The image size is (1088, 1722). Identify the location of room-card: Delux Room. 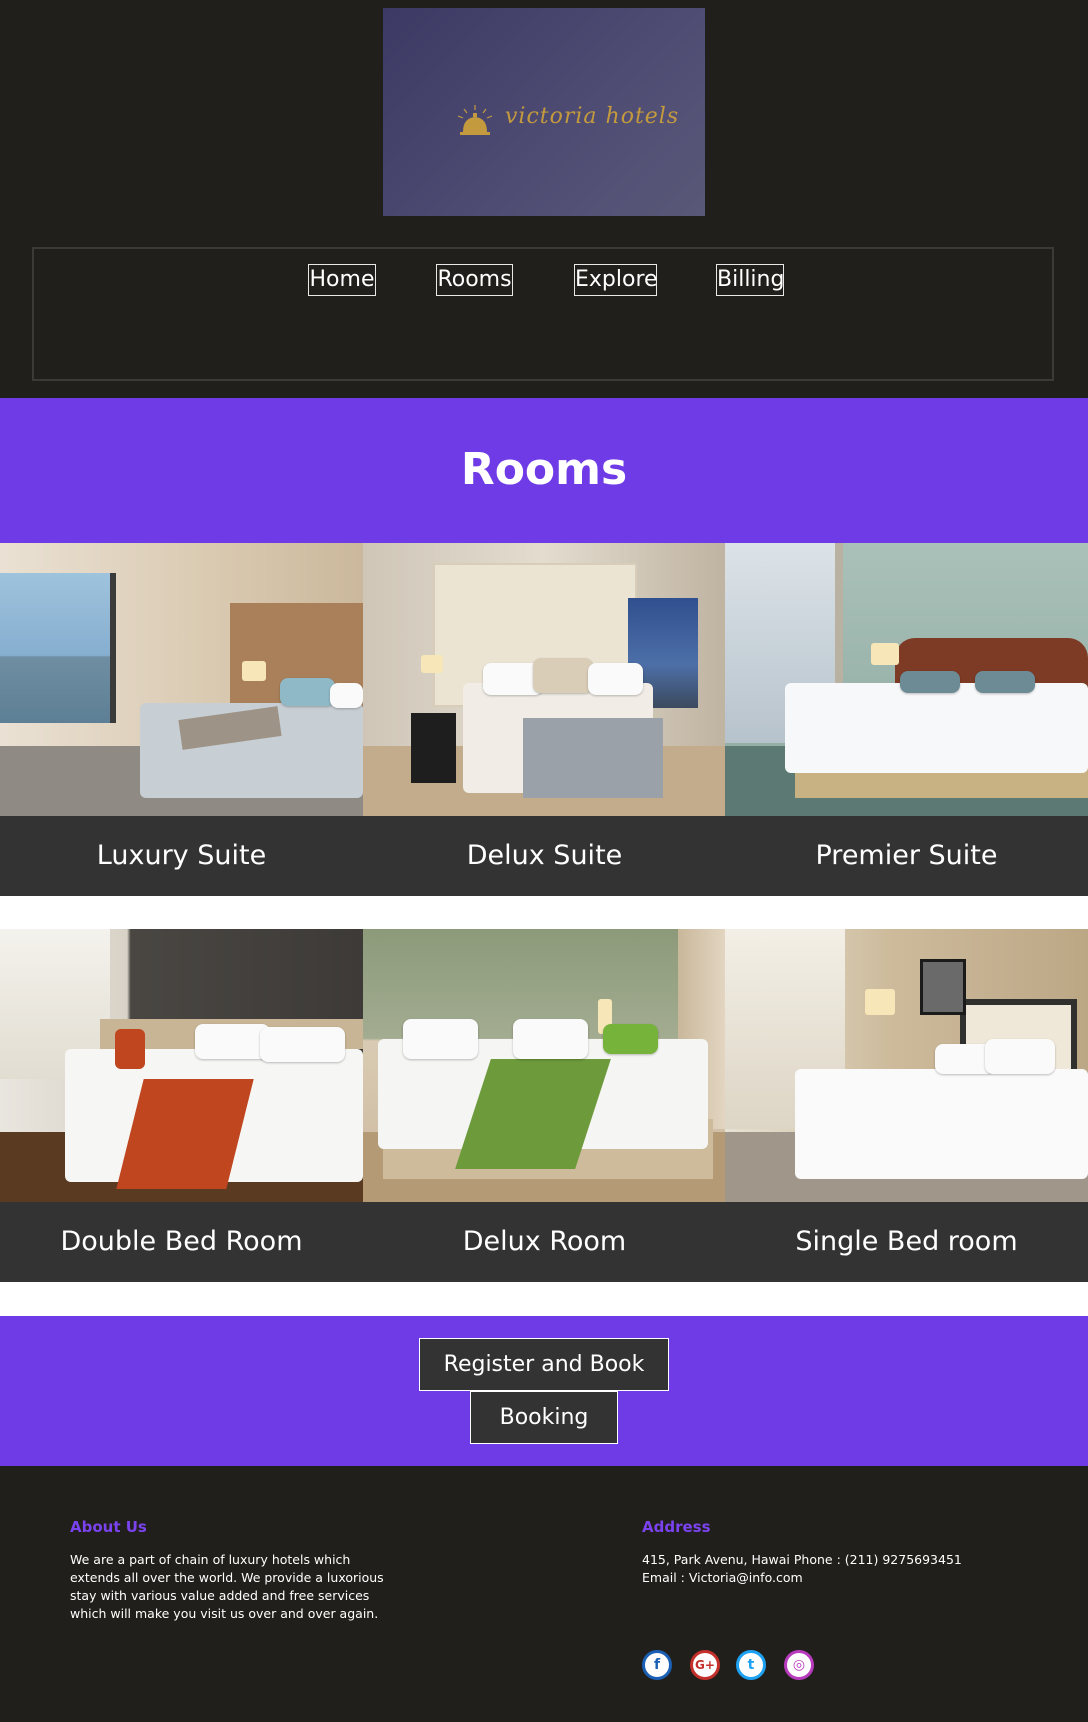
(544, 1105).